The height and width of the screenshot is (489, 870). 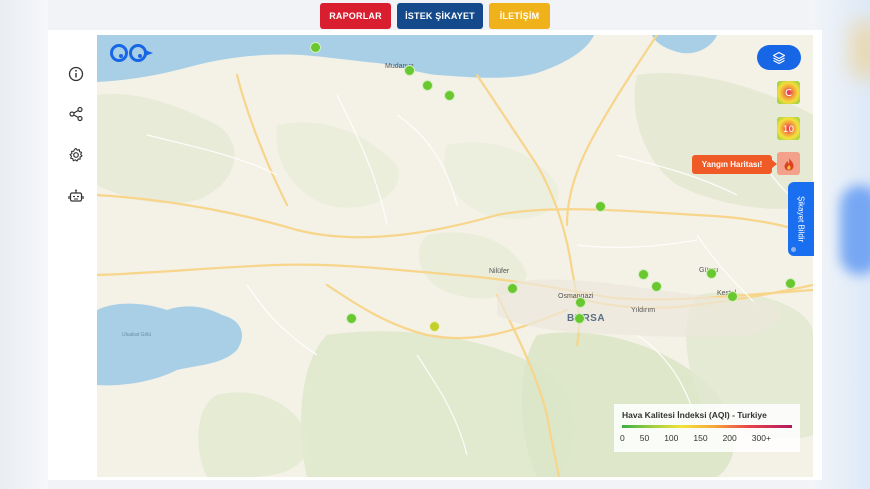 What do you see at coordinates (761, 438) in the screenshot?
I see `legend-tick: 300+` at bounding box center [761, 438].